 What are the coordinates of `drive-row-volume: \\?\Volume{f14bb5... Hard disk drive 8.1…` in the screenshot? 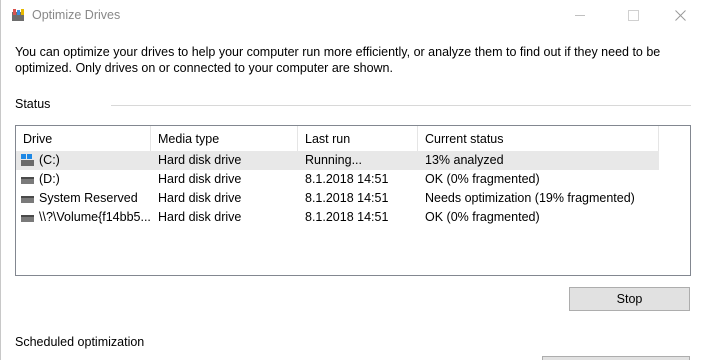 It's located at (337, 217).